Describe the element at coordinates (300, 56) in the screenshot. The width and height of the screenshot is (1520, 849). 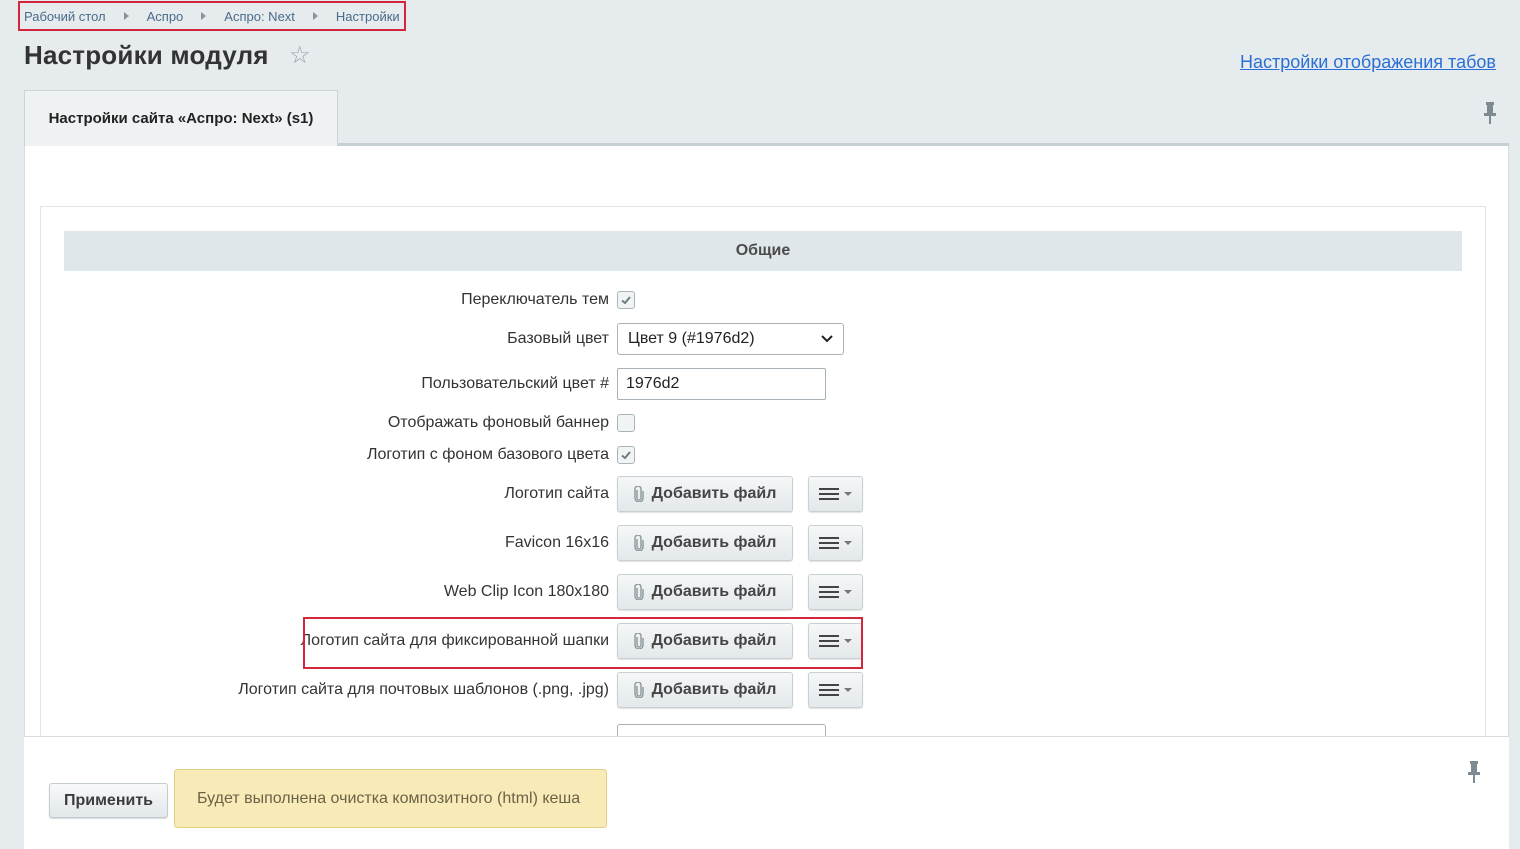
I see `star-icon: ☆` at that location.